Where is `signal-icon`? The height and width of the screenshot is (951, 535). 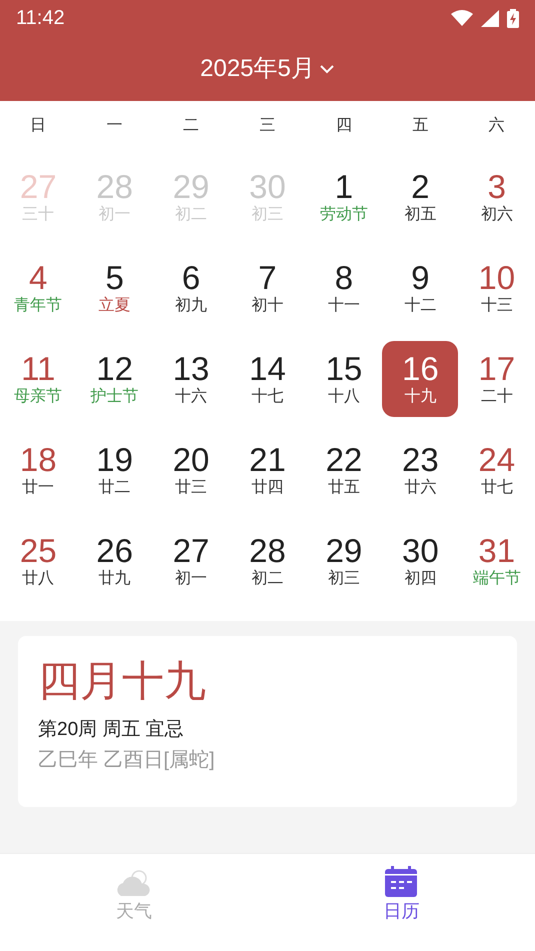
signal-icon is located at coordinates (490, 18).